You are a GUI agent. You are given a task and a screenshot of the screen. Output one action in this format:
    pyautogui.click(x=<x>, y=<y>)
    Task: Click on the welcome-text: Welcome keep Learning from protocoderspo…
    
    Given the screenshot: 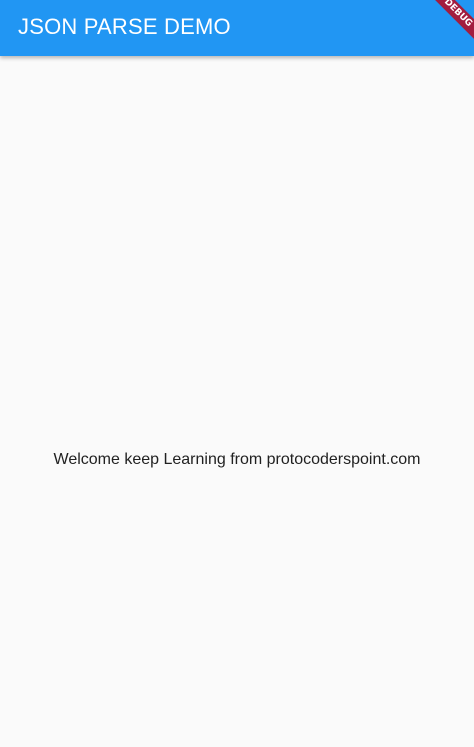 What is the action you would take?
    pyautogui.click(x=237, y=459)
    